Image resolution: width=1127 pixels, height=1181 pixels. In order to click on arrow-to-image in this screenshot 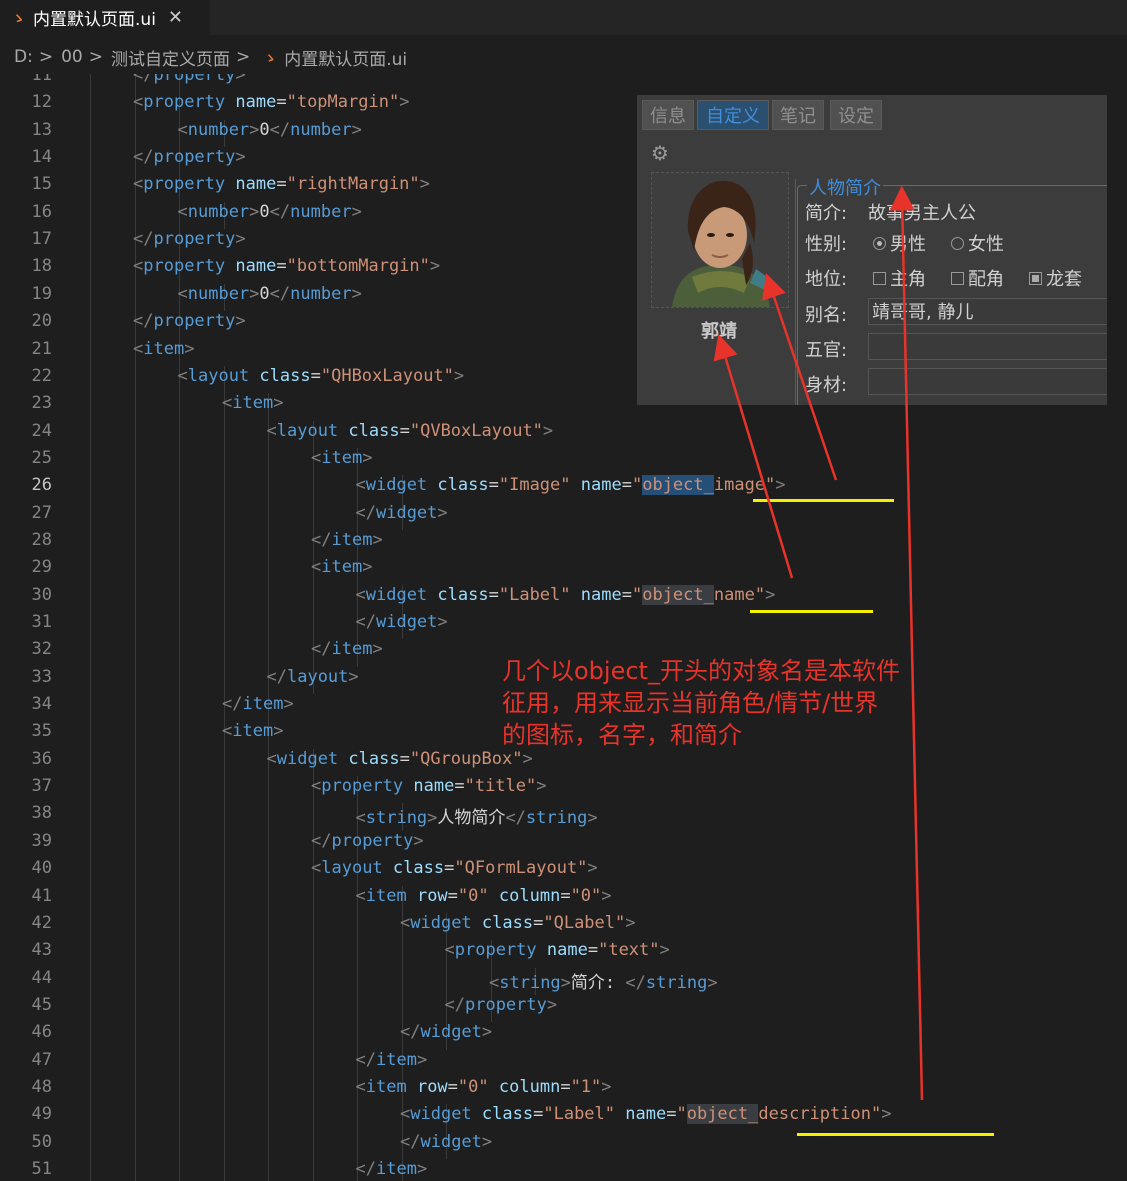, I will do `click(800, 377)`.